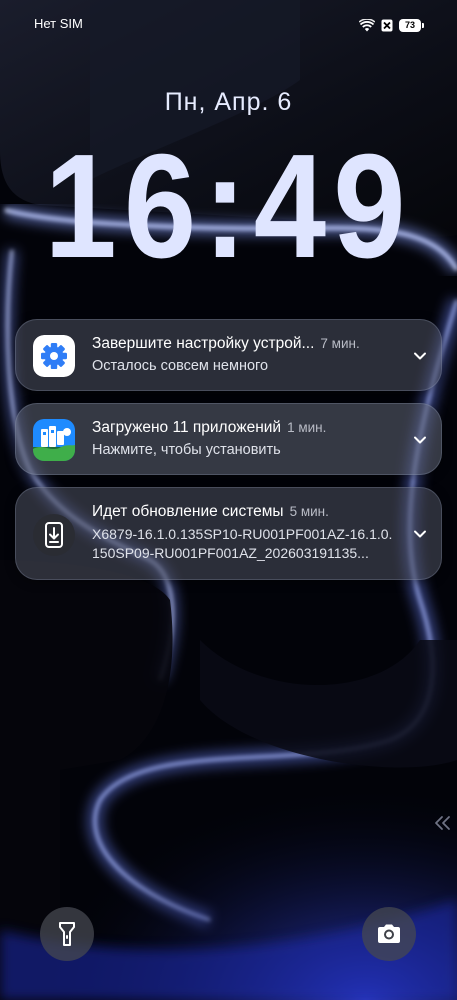  I want to click on battery-icon: 73, so click(411, 25).